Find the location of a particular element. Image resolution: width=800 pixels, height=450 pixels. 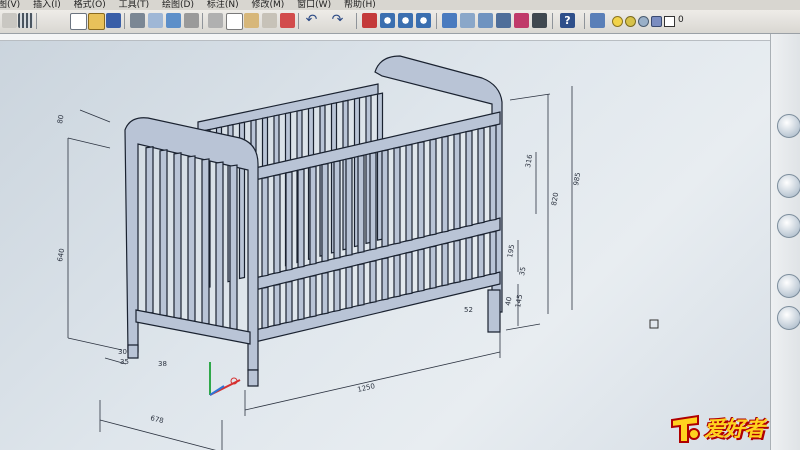

plot-icon is located at coordinates (191, 20).